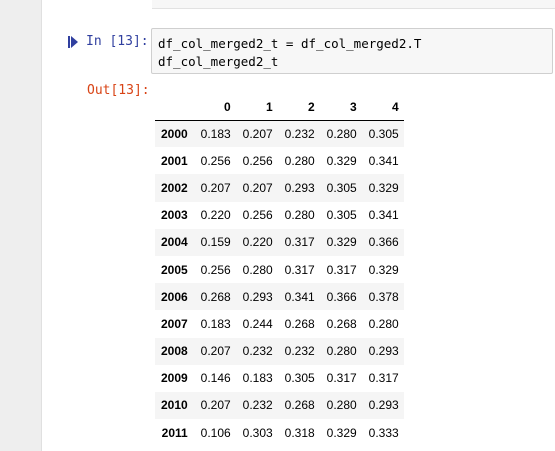 The height and width of the screenshot is (451, 555). I want to click on code-line: df_col_merged2_t, so click(218, 61).